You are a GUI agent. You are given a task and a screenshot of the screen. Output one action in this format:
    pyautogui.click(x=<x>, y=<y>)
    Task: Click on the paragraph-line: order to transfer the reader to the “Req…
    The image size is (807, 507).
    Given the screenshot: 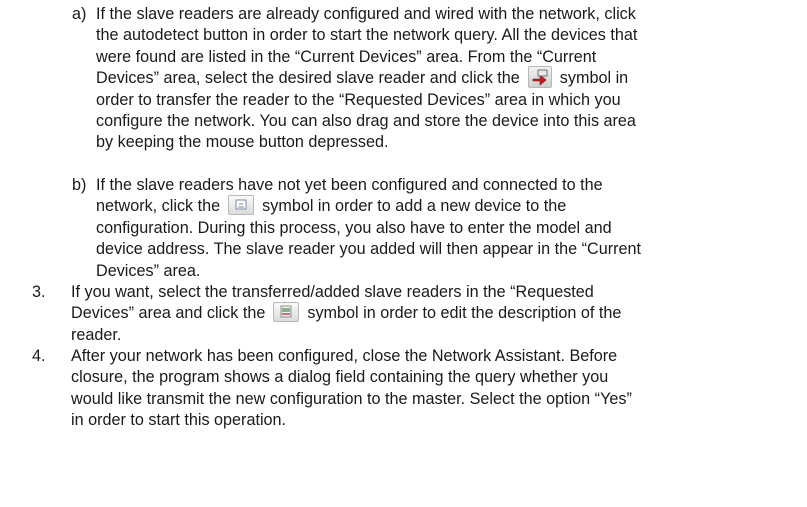 What is the action you would take?
    pyautogui.click(x=358, y=99)
    